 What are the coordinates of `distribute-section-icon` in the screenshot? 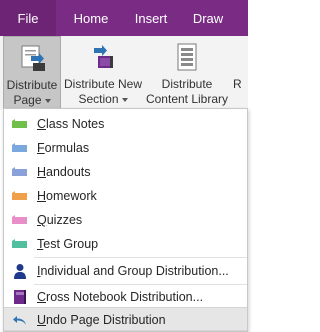 It's located at (103, 56).